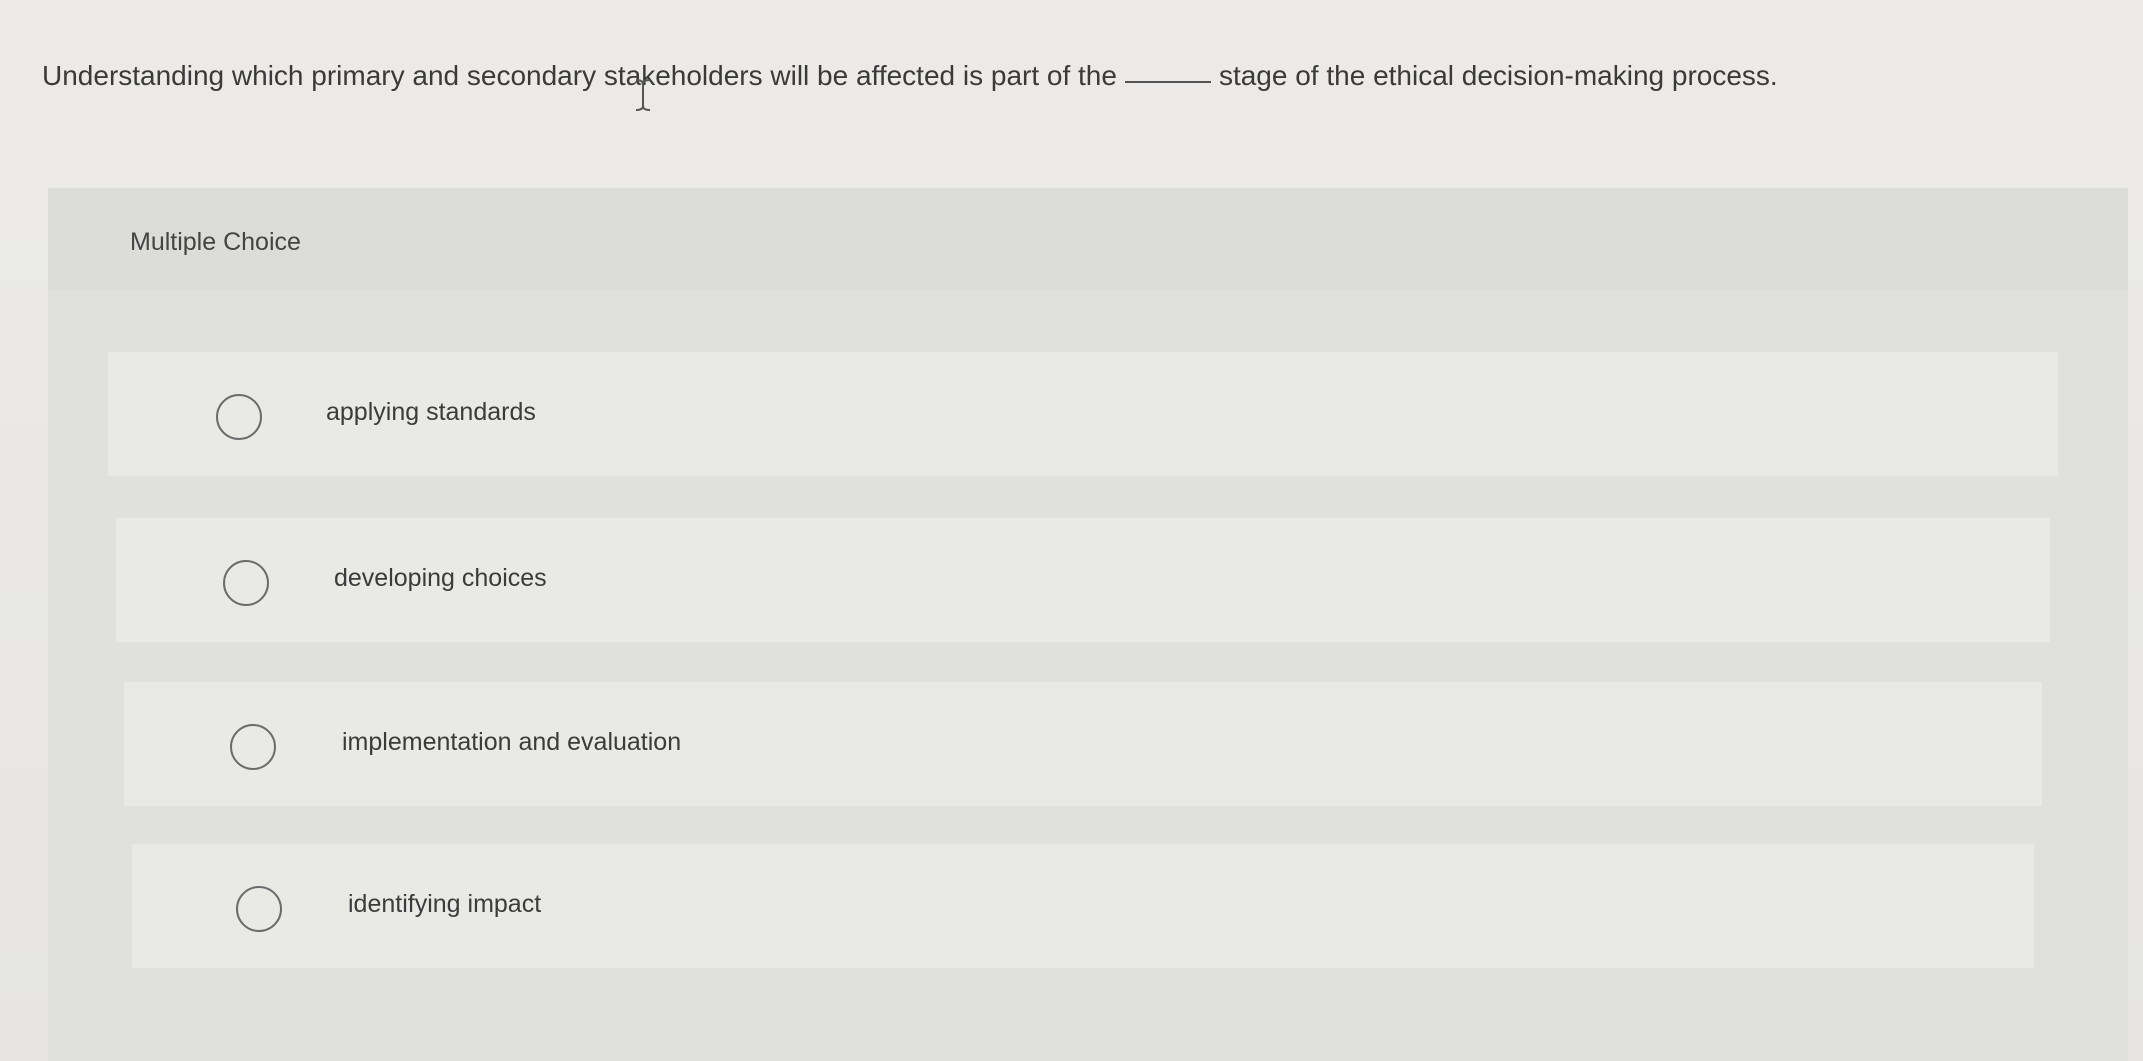 Image resolution: width=2143 pixels, height=1061 pixels. What do you see at coordinates (1083, 744) in the screenshot?
I see `option-implementation-and-evaluation: implementation and evaluation` at bounding box center [1083, 744].